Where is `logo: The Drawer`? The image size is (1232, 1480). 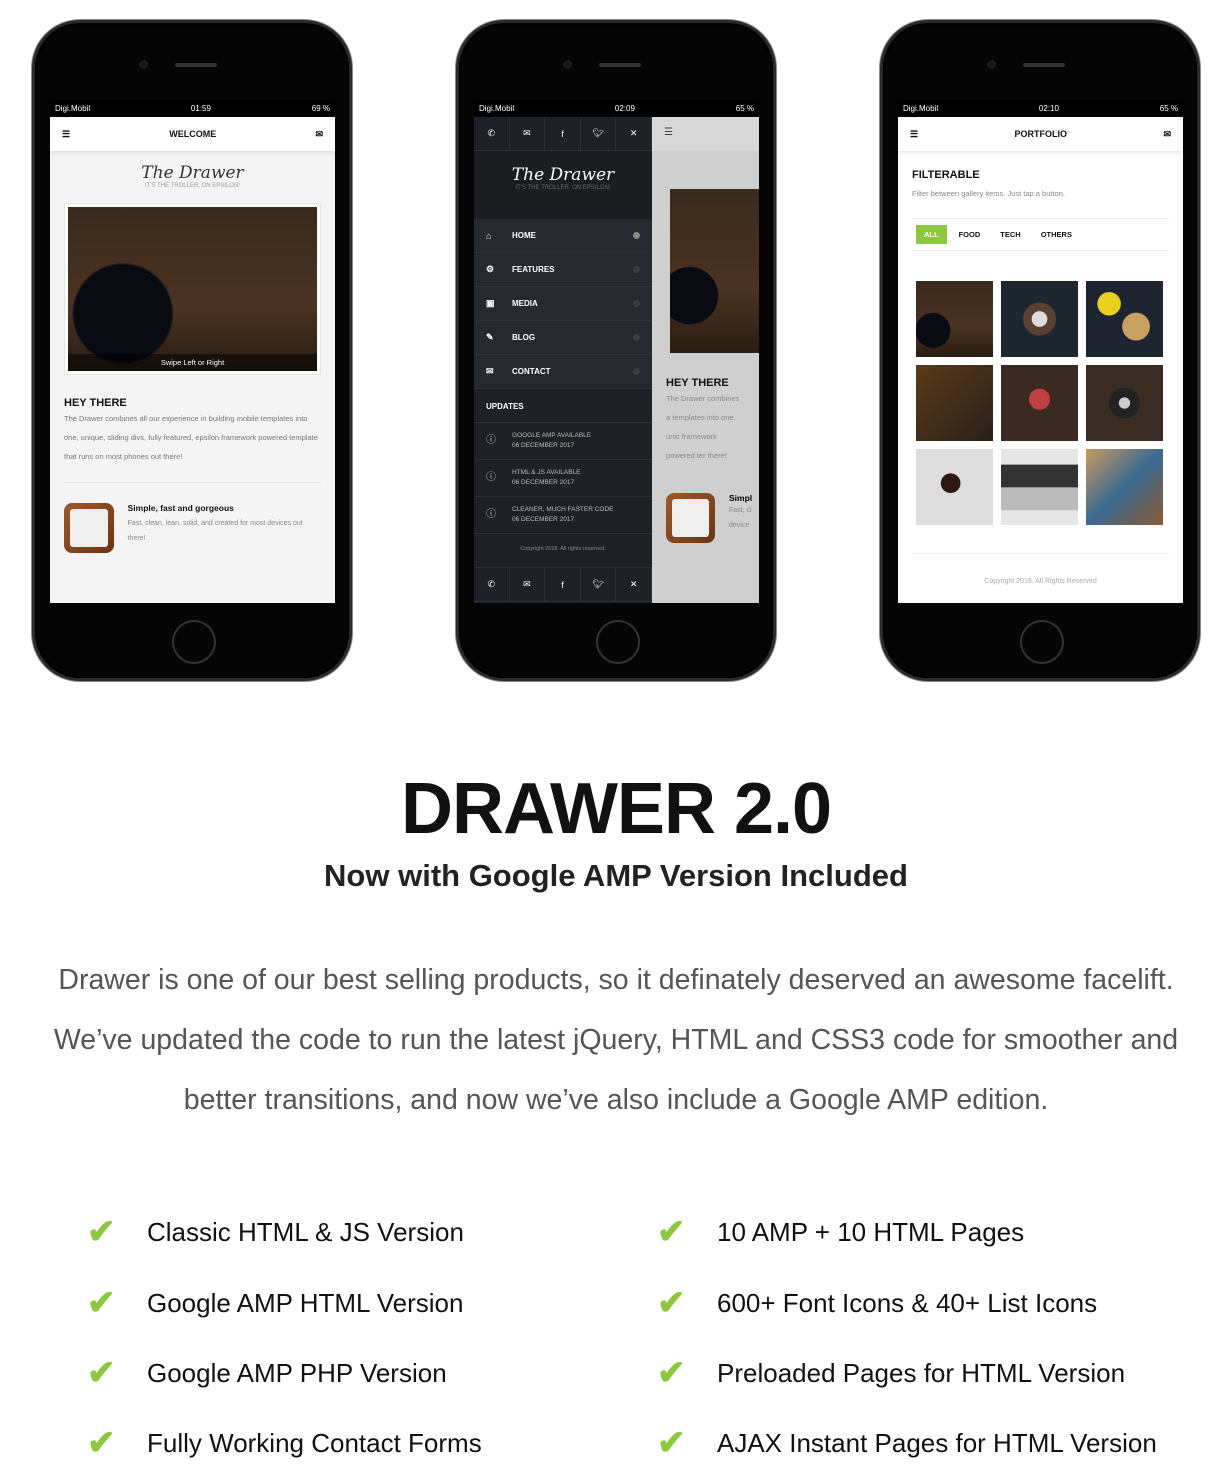
logo: The Drawer is located at coordinates (563, 175).